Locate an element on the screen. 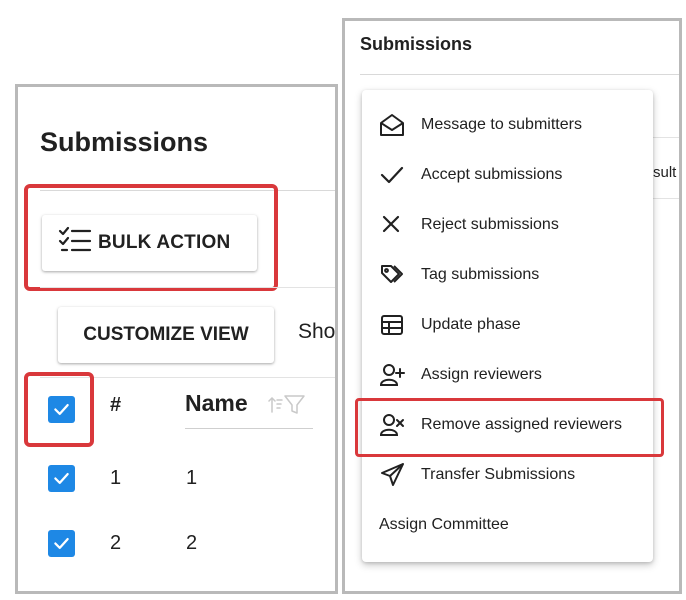 The width and height of the screenshot is (686, 600). paper-plane-icon is located at coordinates (392, 475).